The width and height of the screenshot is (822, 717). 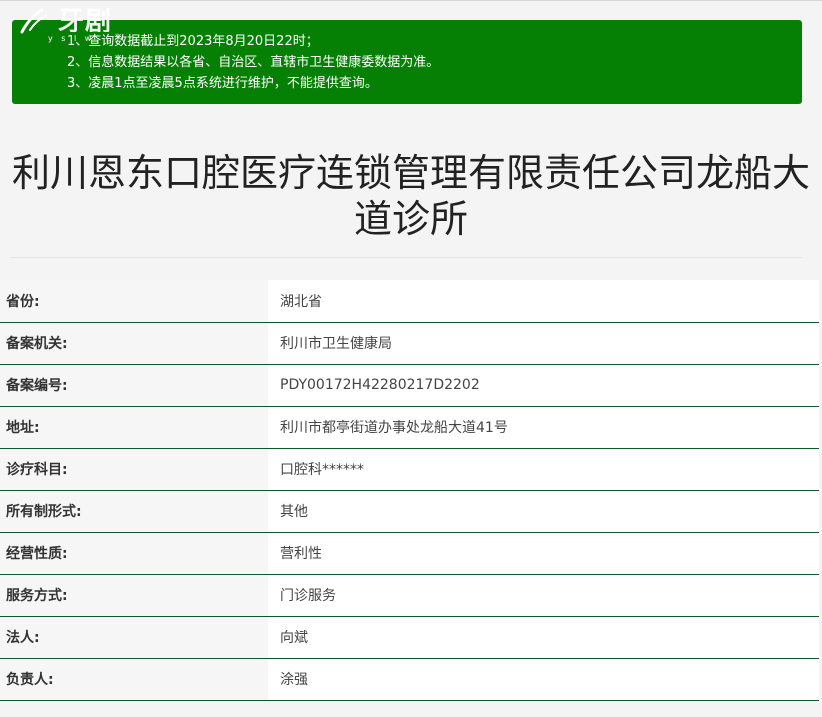 I want to click on top-divider, so click(x=411, y=0).